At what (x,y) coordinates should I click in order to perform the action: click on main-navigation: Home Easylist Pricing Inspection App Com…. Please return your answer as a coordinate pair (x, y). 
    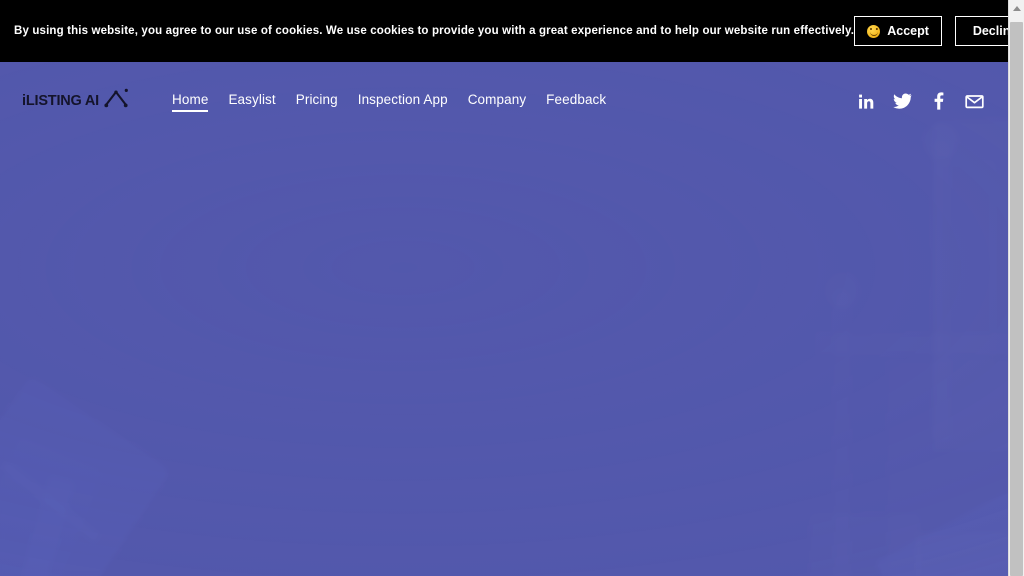
    Looking at the image, I should click on (389, 101).